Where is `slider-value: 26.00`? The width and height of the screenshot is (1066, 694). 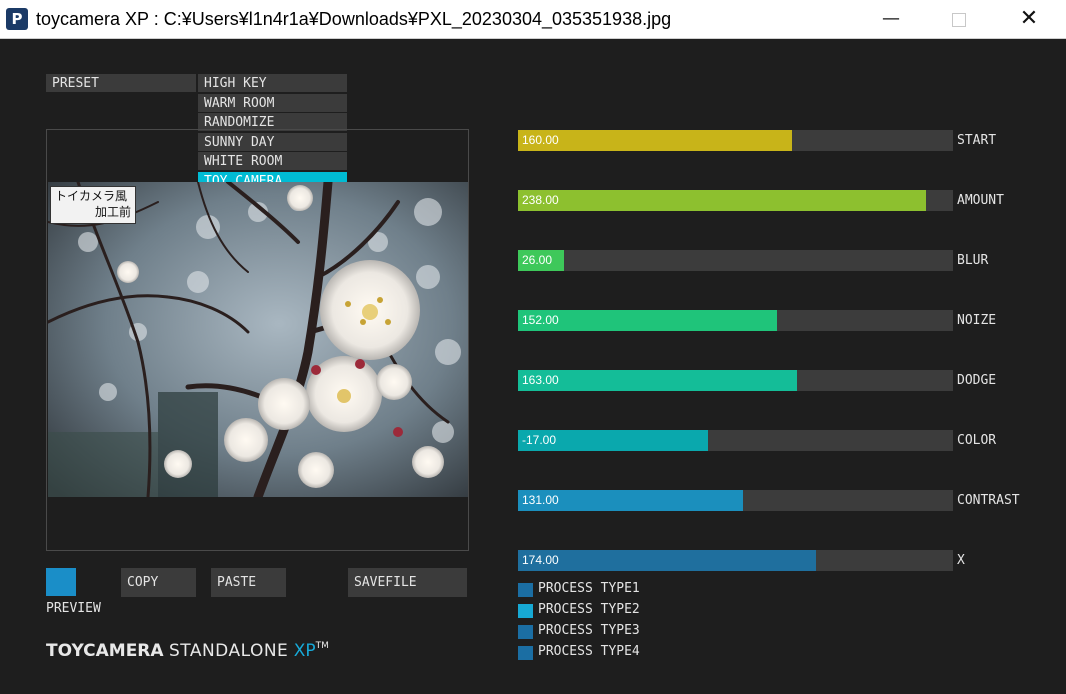
slider-value: 26.00 is located at coordinates (537, 260).